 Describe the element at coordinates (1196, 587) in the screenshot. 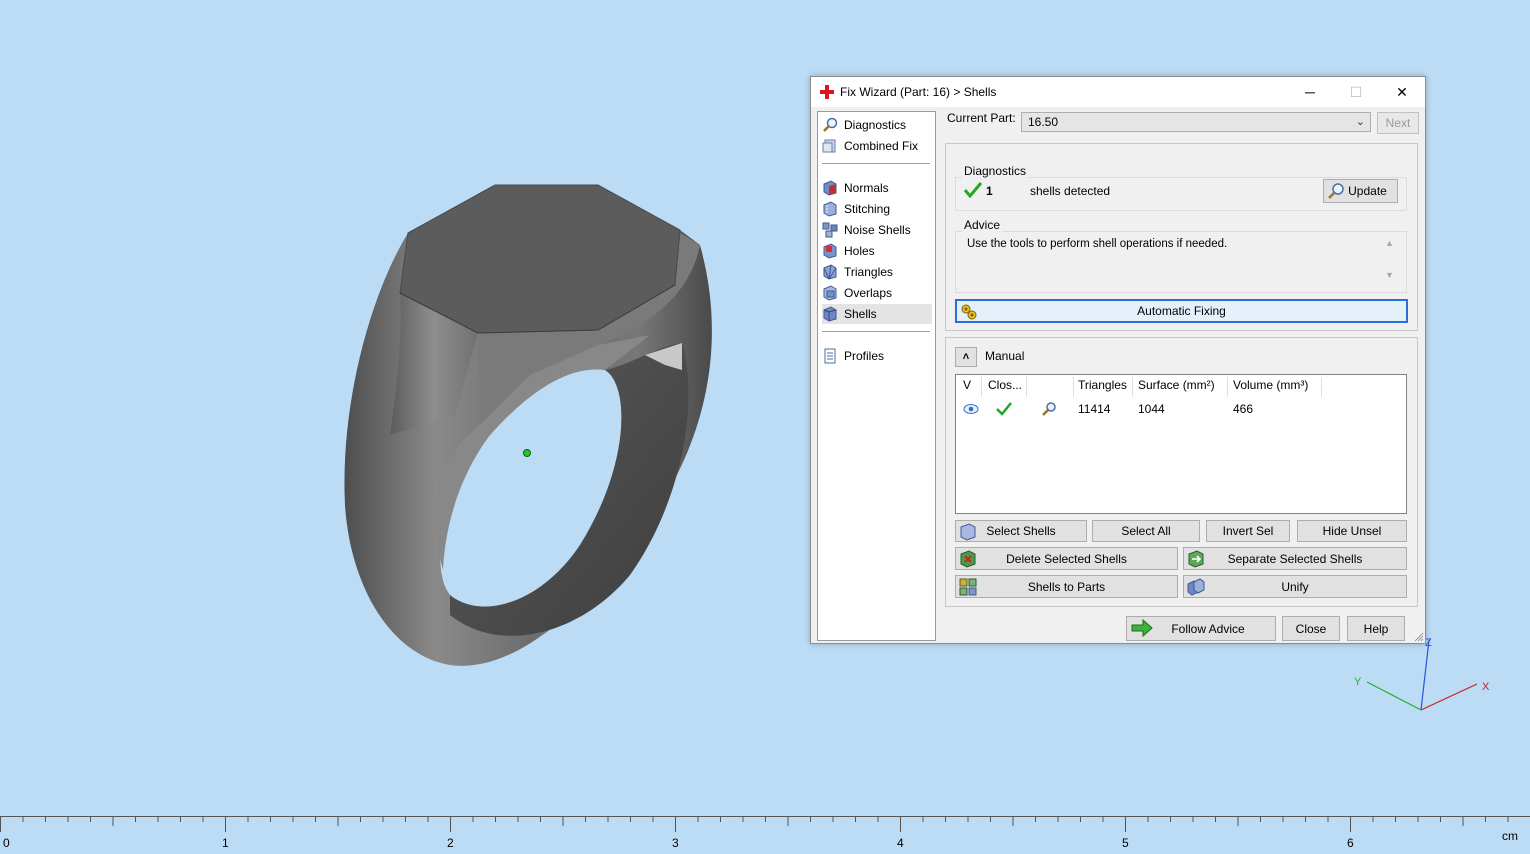

I see `unify-icon` at that location.